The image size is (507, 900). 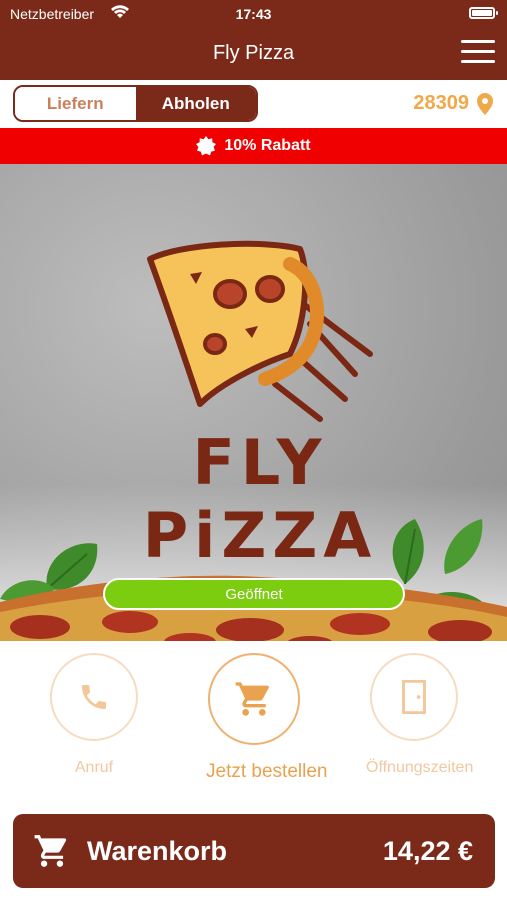 I want to click on order-now-label: Jetzt bestellen, so click(x=267, y=771).